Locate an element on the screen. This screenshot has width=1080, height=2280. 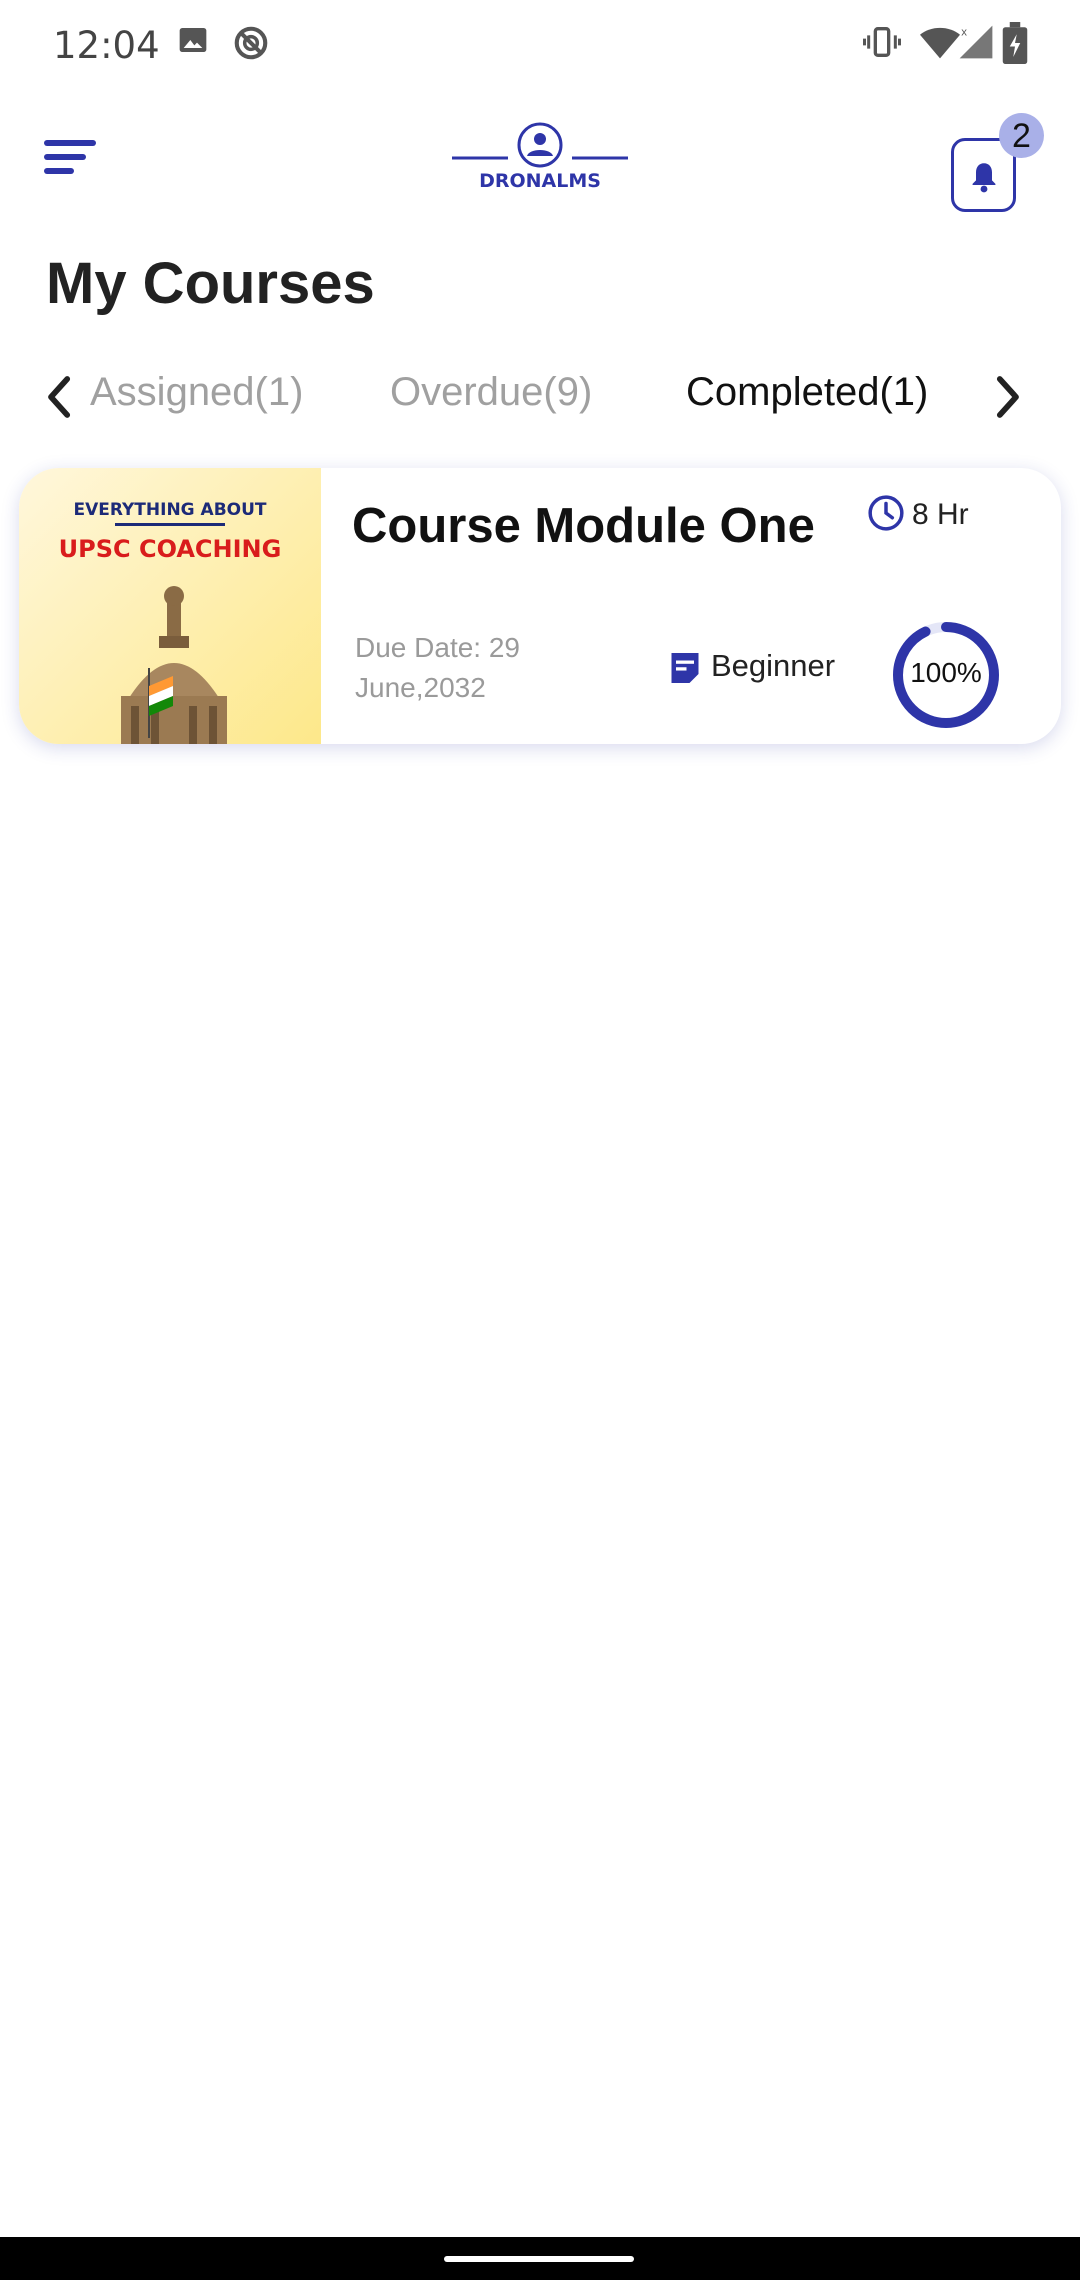
course-title: Course Module One is located at coordinates (583, 526).